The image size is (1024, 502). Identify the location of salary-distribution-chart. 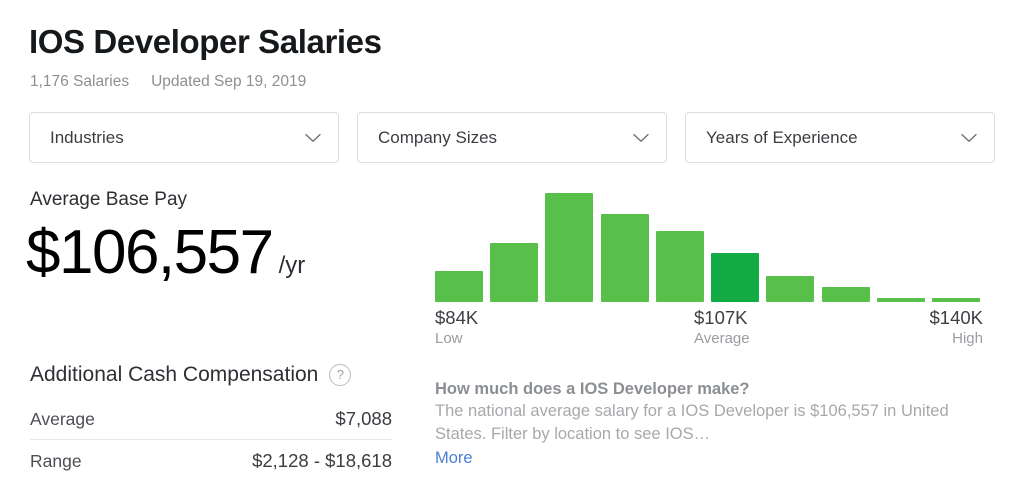
(707, 244).